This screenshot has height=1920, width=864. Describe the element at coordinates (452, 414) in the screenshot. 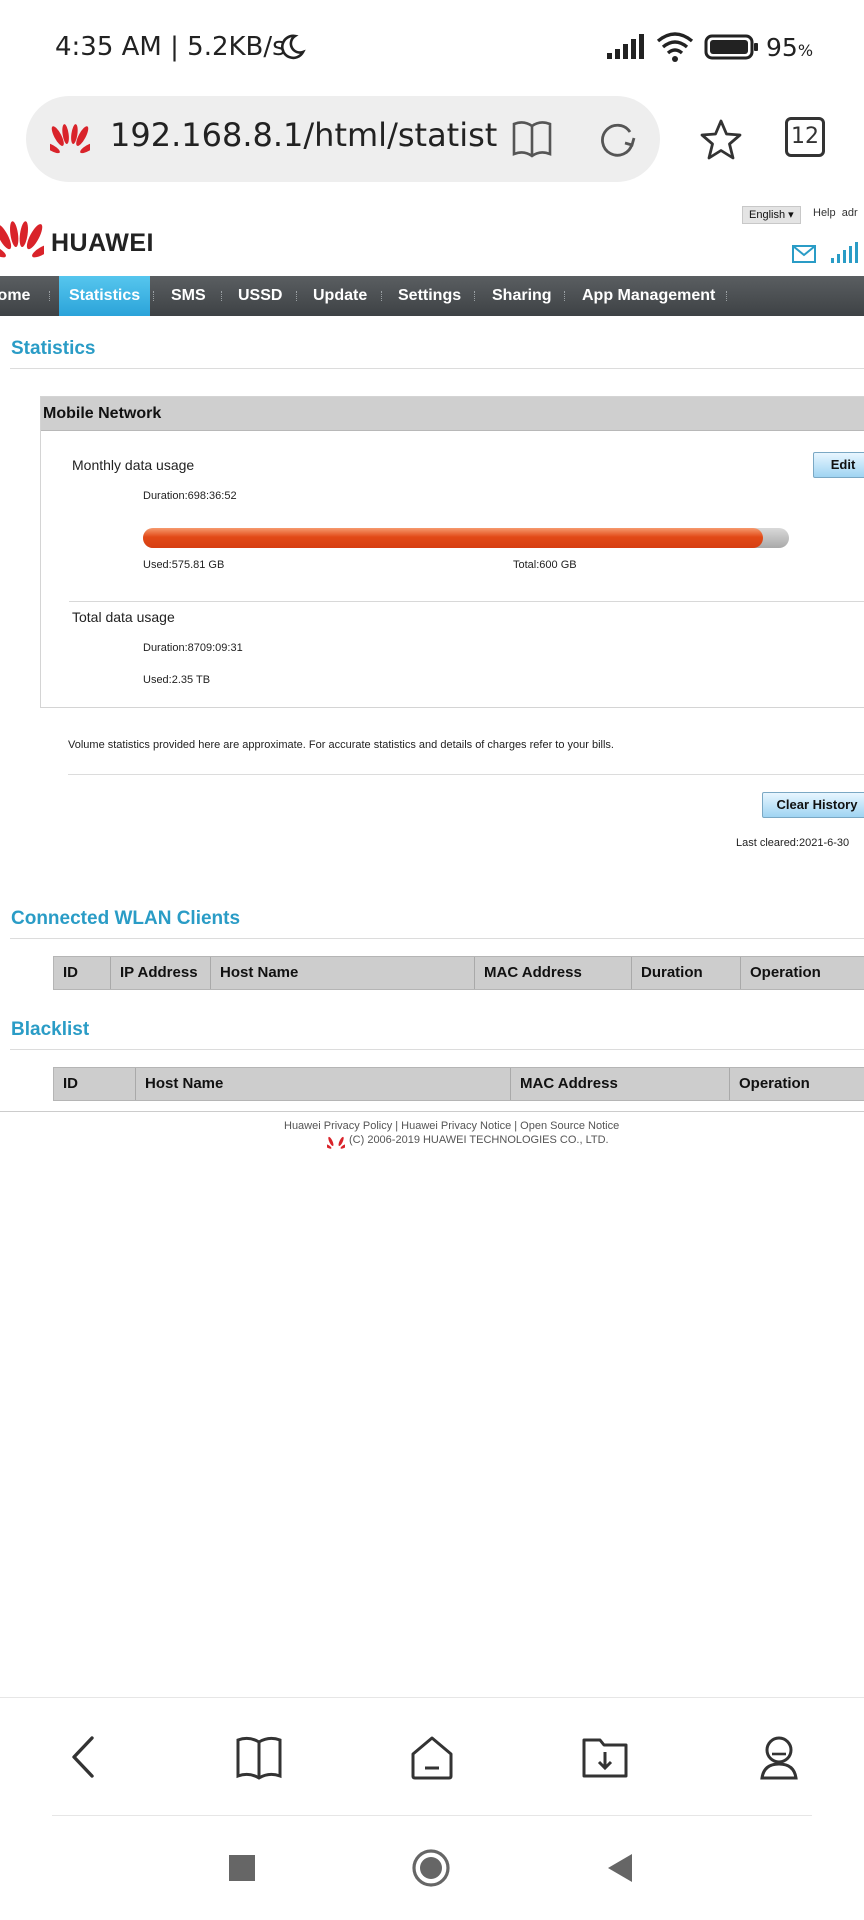

I see `mobile-network-header: Mobile Network` at that location.